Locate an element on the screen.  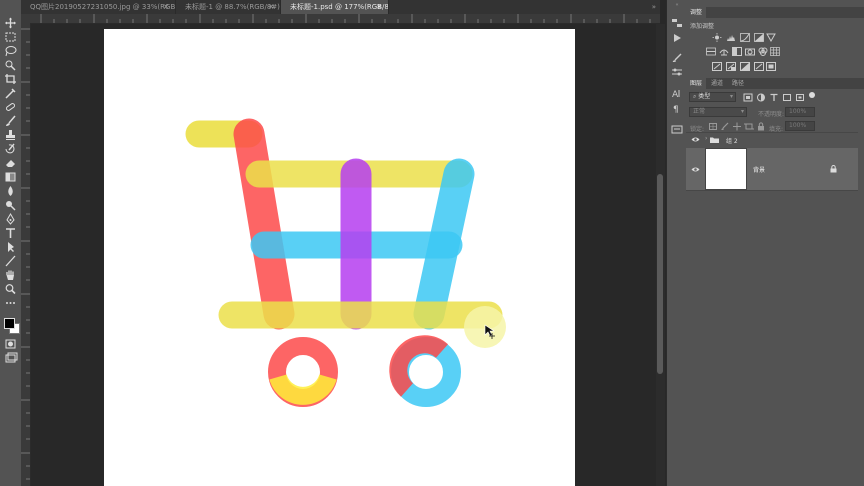
lock-all-icon is located at coordinates (761, 126).